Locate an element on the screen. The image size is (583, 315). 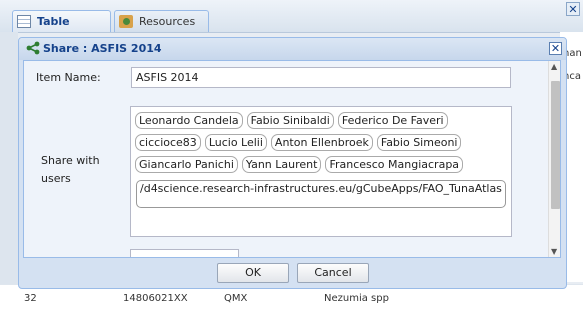
panel-close-button: ✕ is located at coordinates (573, 9).